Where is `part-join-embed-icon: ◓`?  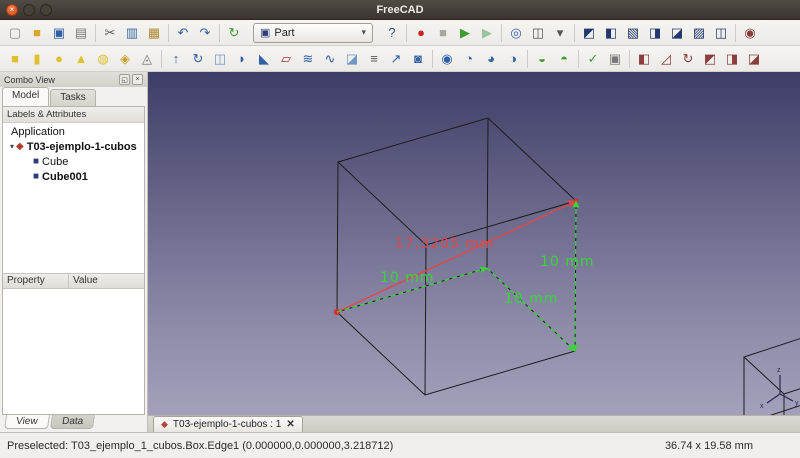 part-join-embed-icon: ◓ is located at coordinates (564, 59).